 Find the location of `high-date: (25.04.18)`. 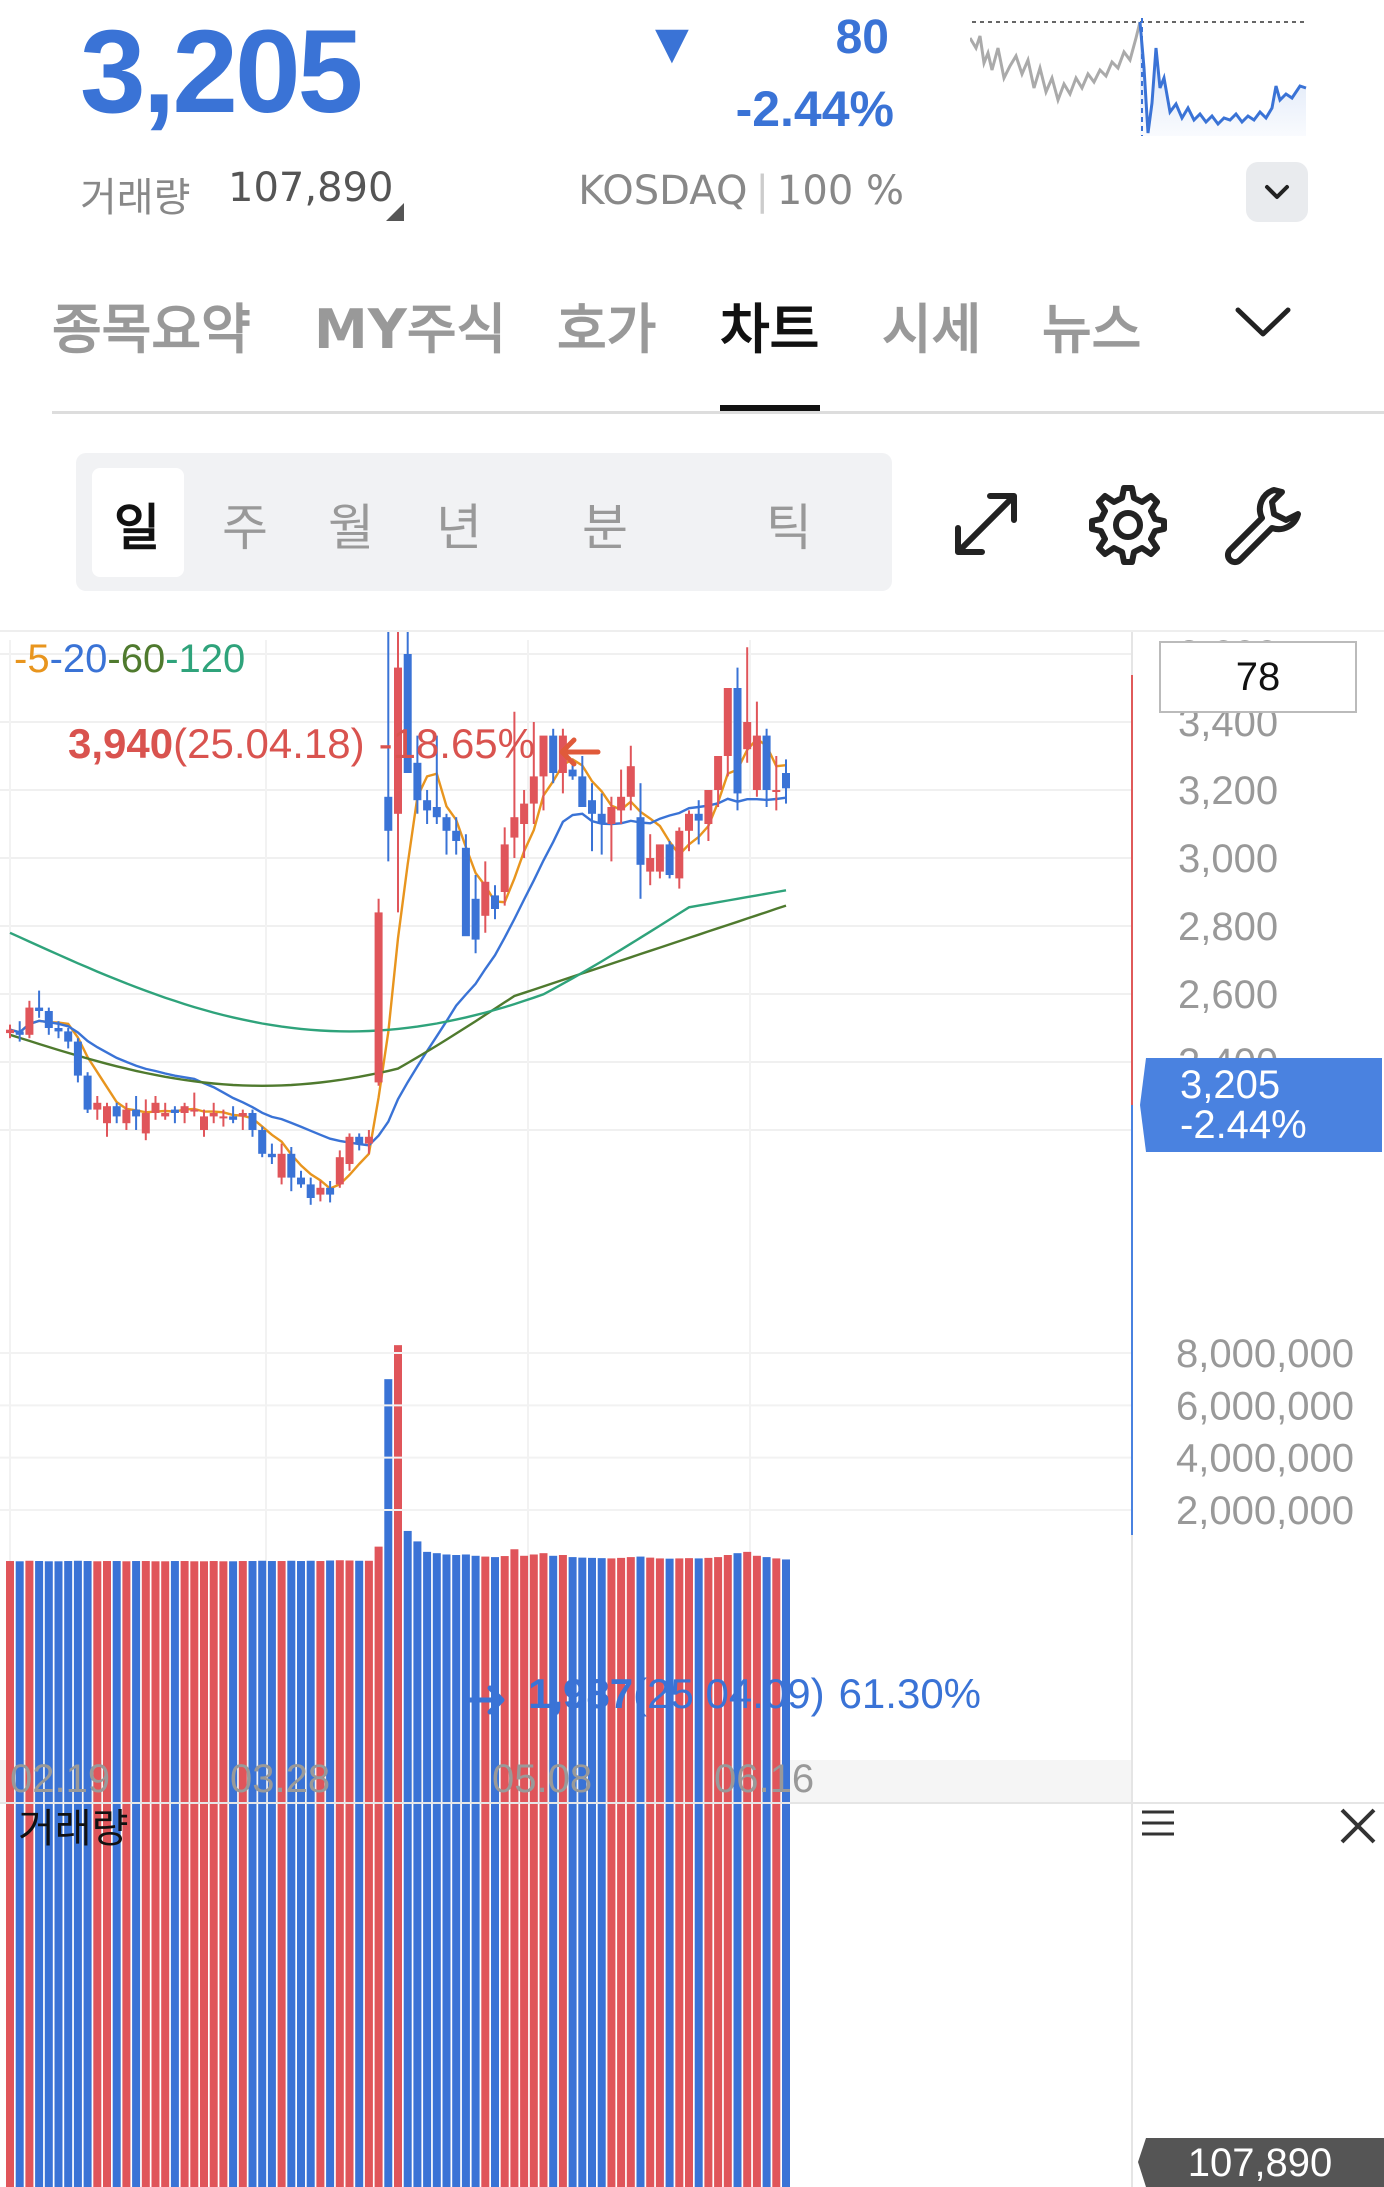

high-date: (25.04.18) is located at coordinates (268, 743).